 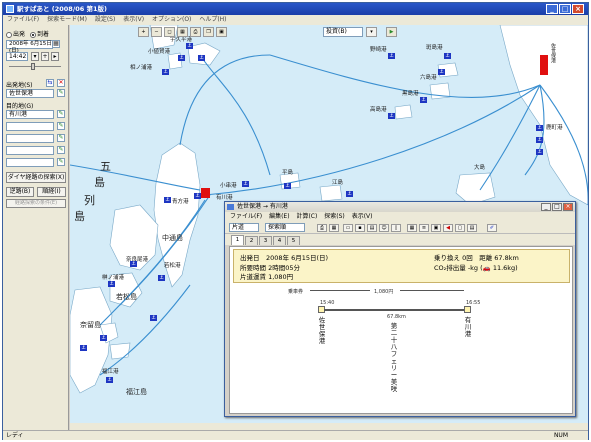 What do you see at coordinates (56, 44) in the screenshot?
I see `calendar-icon: ▦` at bounding box center [56, 44].